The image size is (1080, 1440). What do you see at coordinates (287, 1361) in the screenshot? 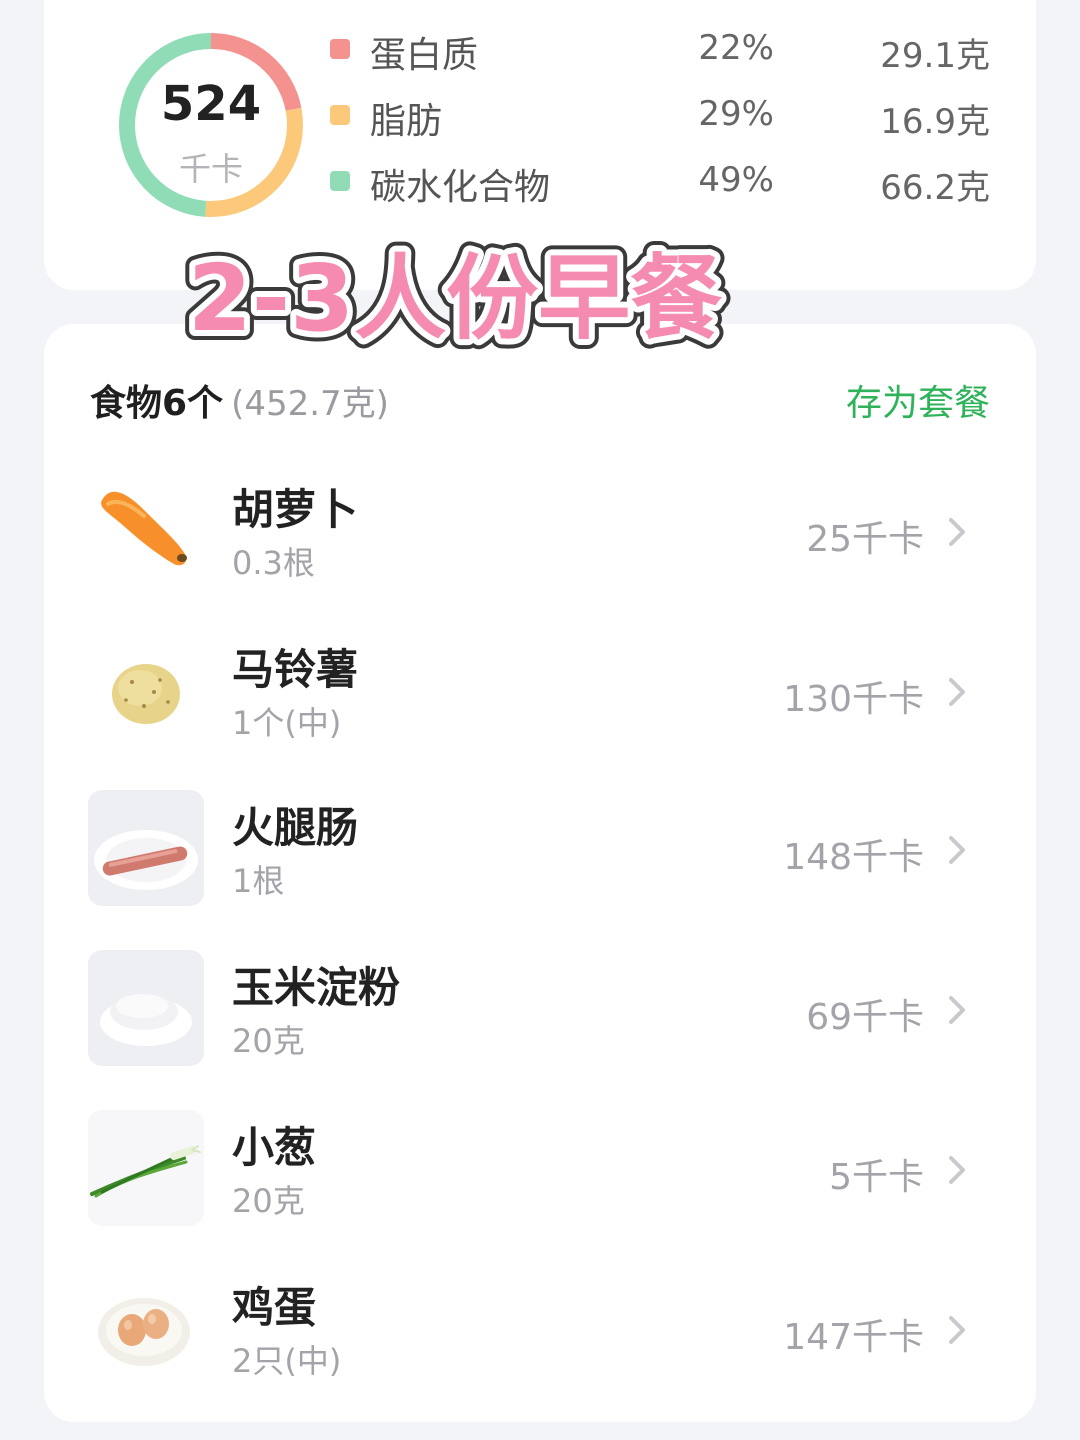
I see `food-quantity: 2只(中)` at bounding box center [287, 1361].